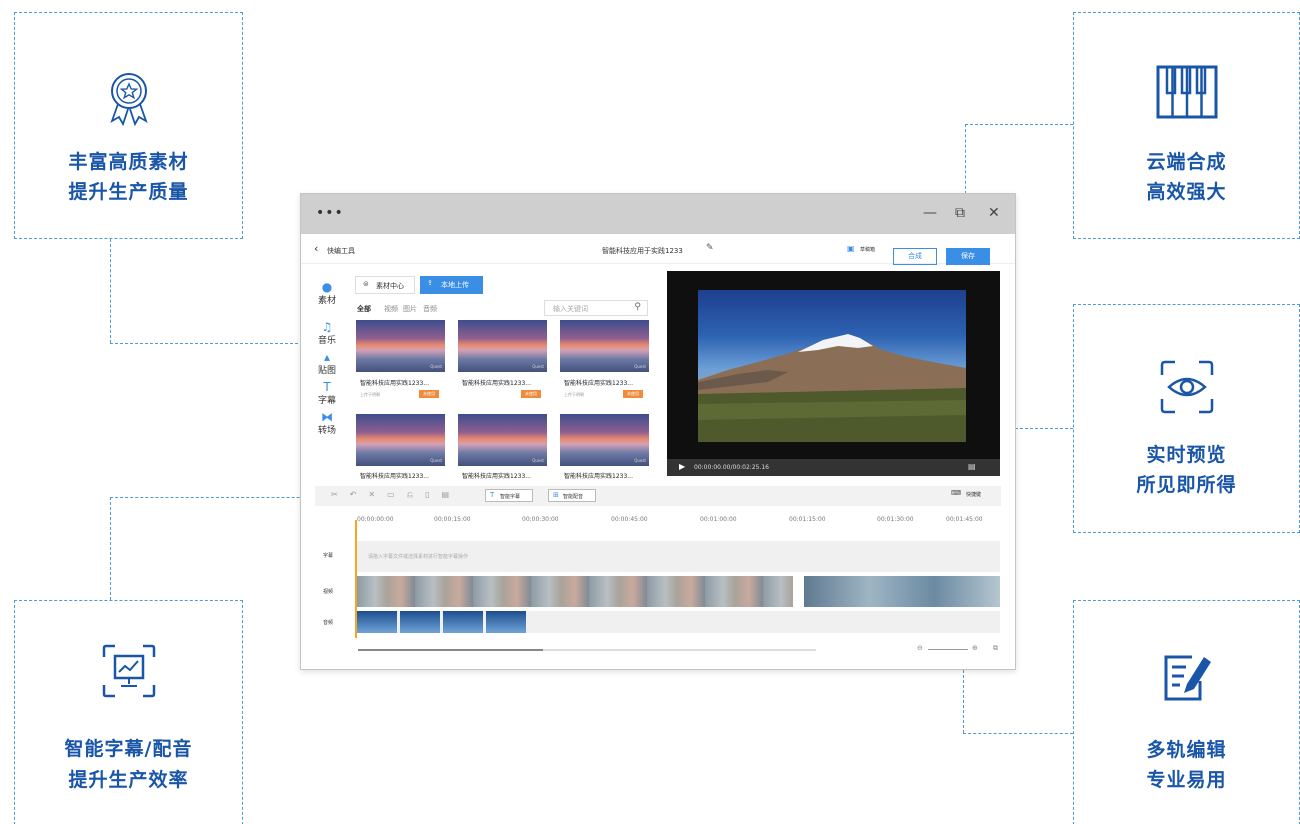  Describe the element at coordinates (366, 284) in the screenshot. I see `database-icon: ⊜` at that location.